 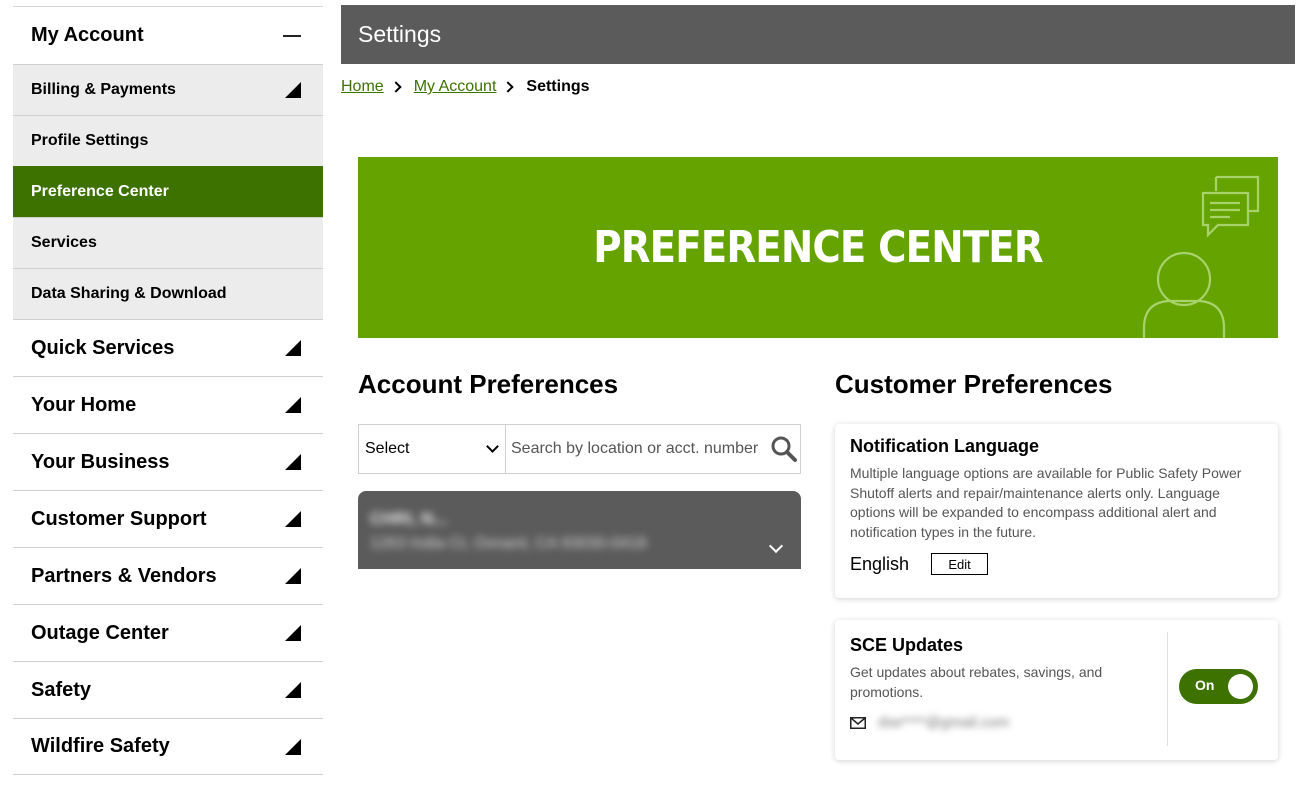 I want to click on sce-updates-title: SCE Updates, so click(x=907, y=645).